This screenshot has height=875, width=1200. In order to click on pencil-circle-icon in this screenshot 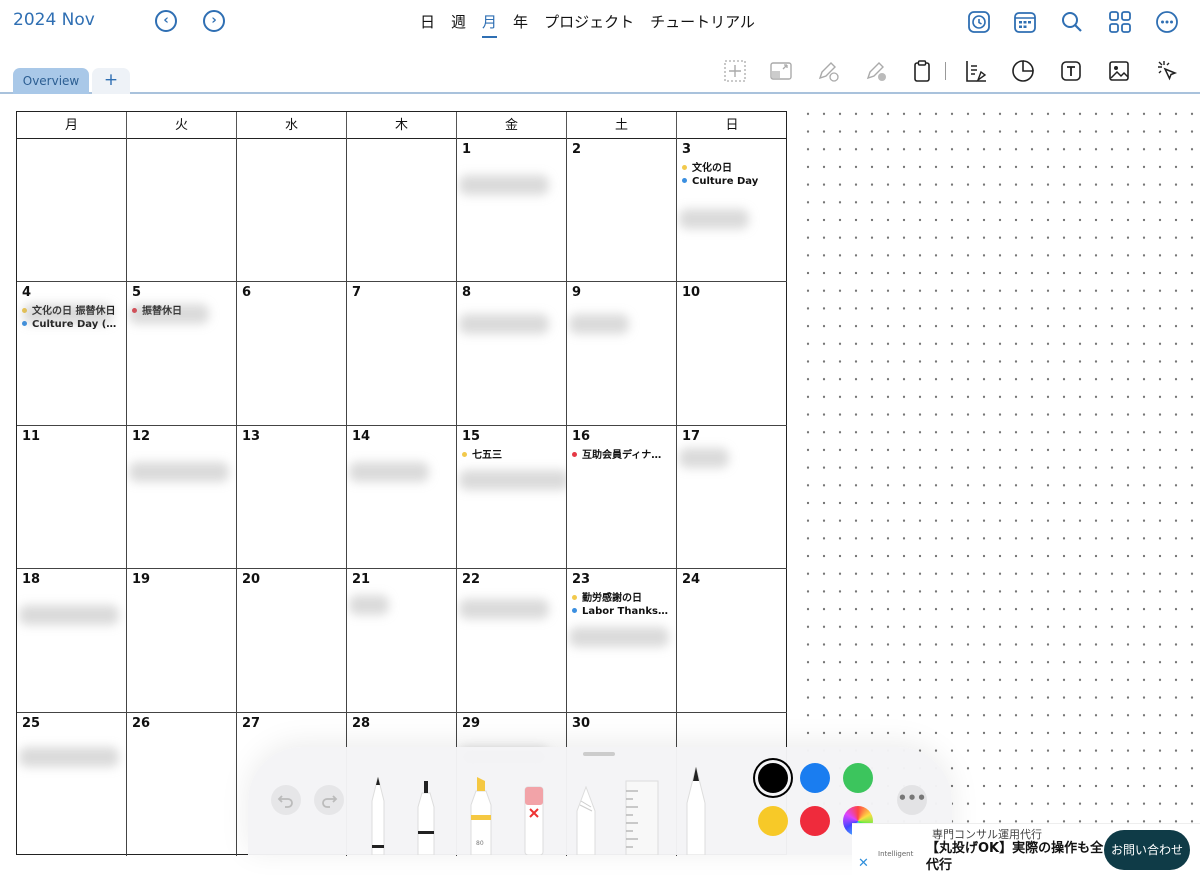, I will do `click(828, 71)`.